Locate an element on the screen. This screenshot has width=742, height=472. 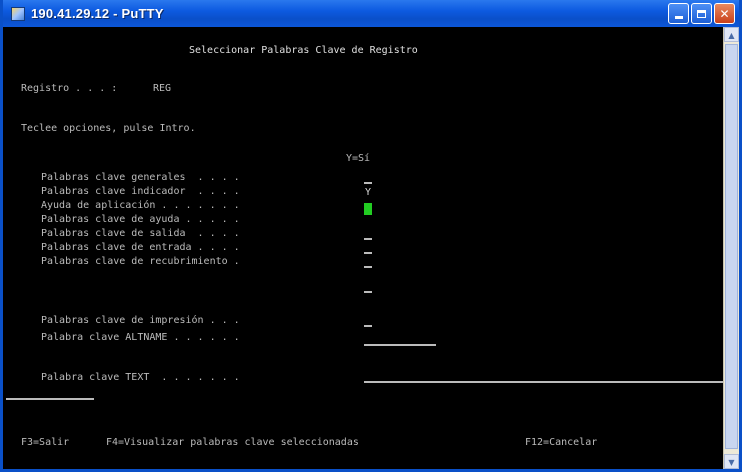
minimize-icon is located at coordinates (678, 17).